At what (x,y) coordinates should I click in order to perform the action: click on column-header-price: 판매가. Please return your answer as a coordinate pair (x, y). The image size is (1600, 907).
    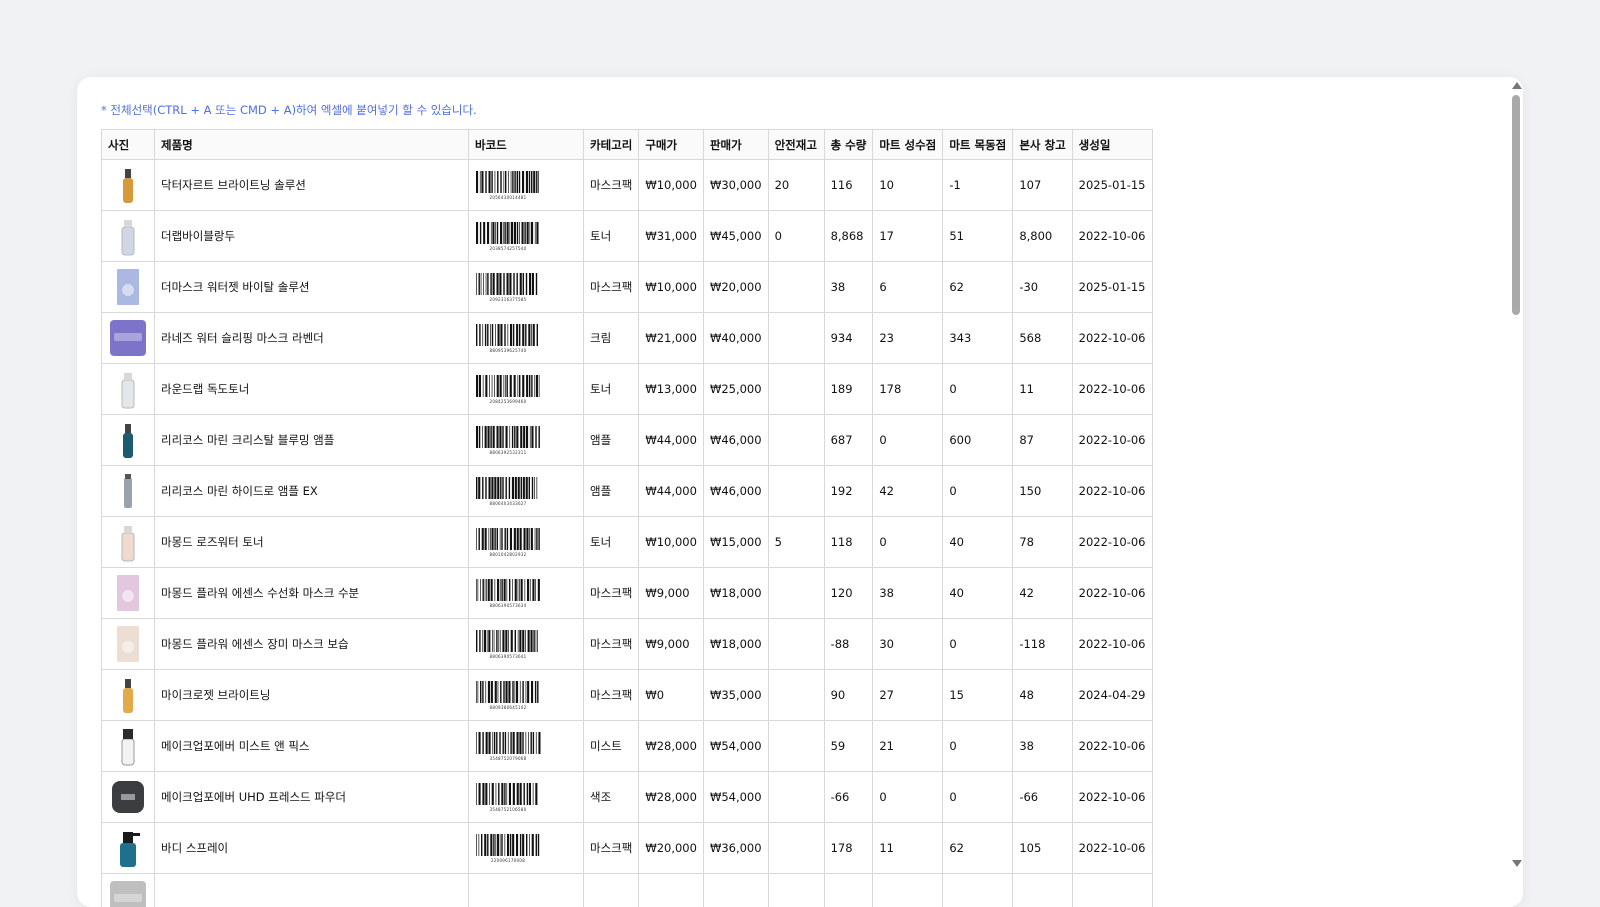
    Looking at the image, I should click on (735, 145).